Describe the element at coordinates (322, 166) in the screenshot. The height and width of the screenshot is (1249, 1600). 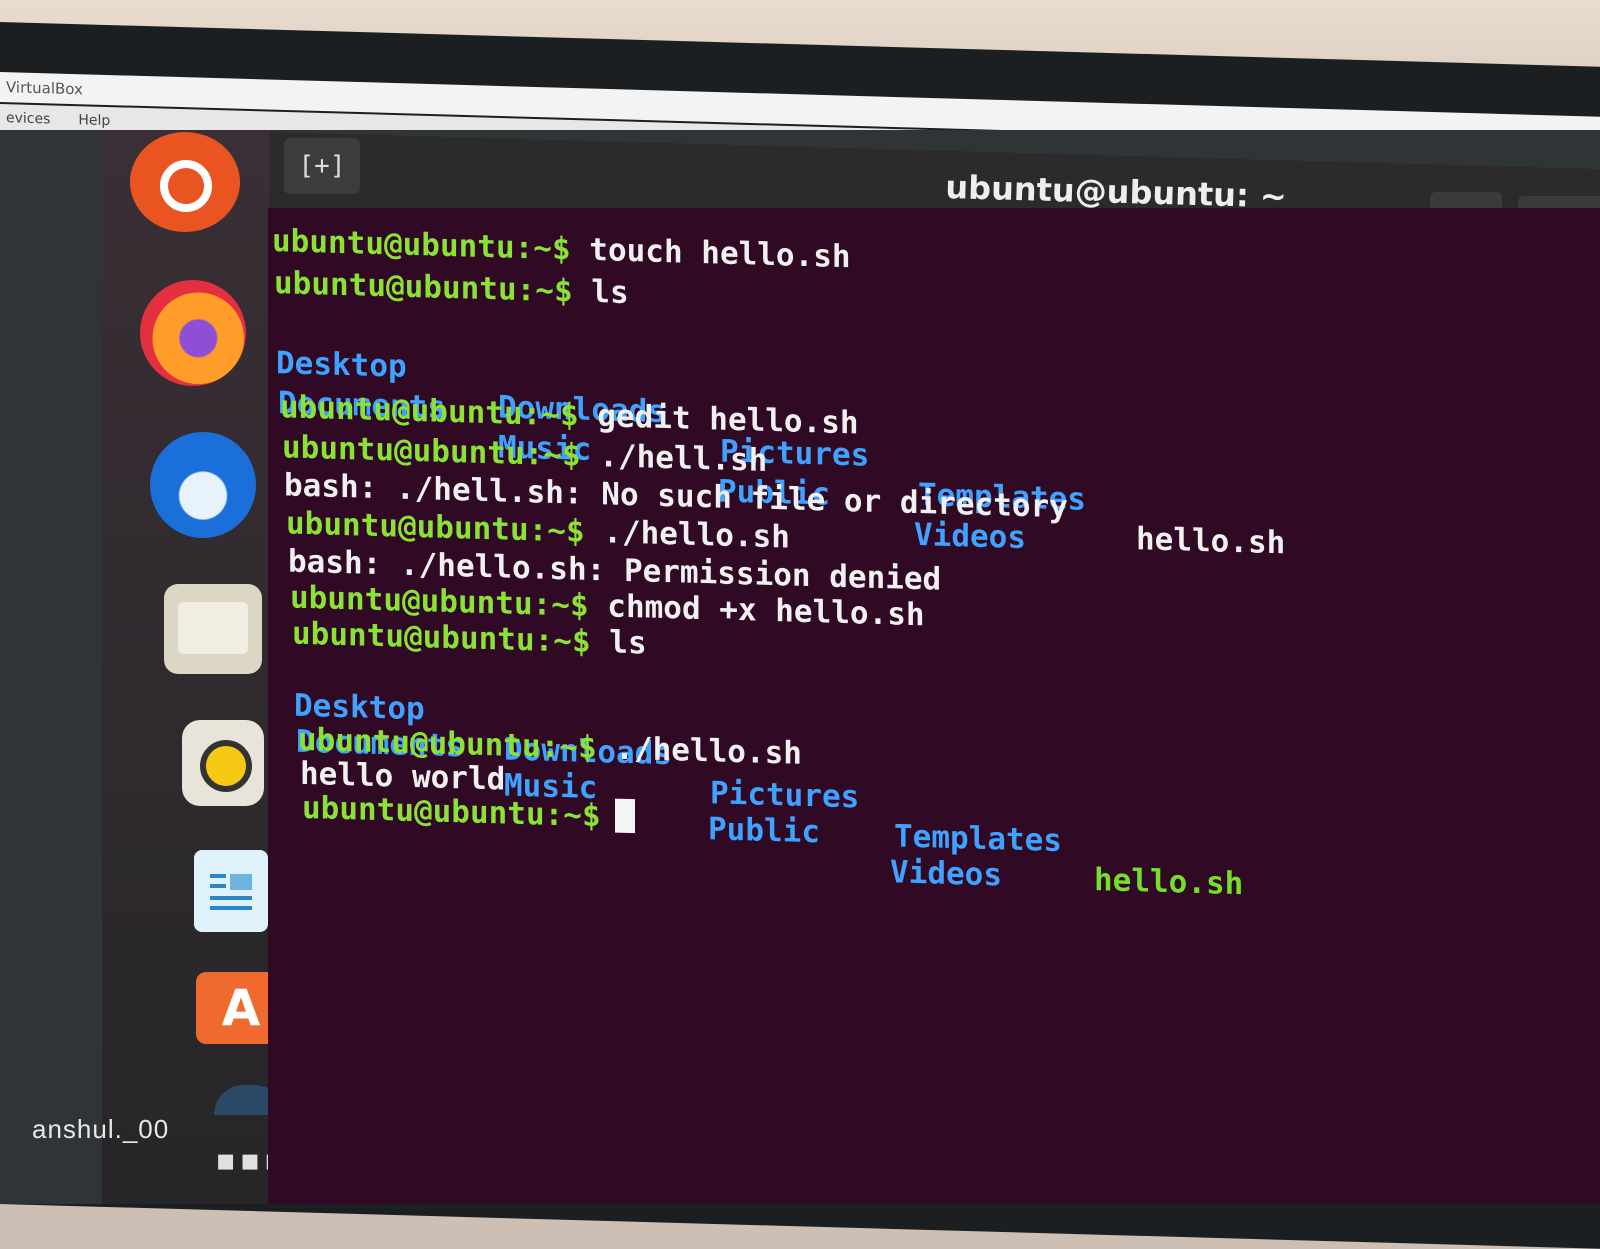
I see `new-tab-button: [+]` at that location.